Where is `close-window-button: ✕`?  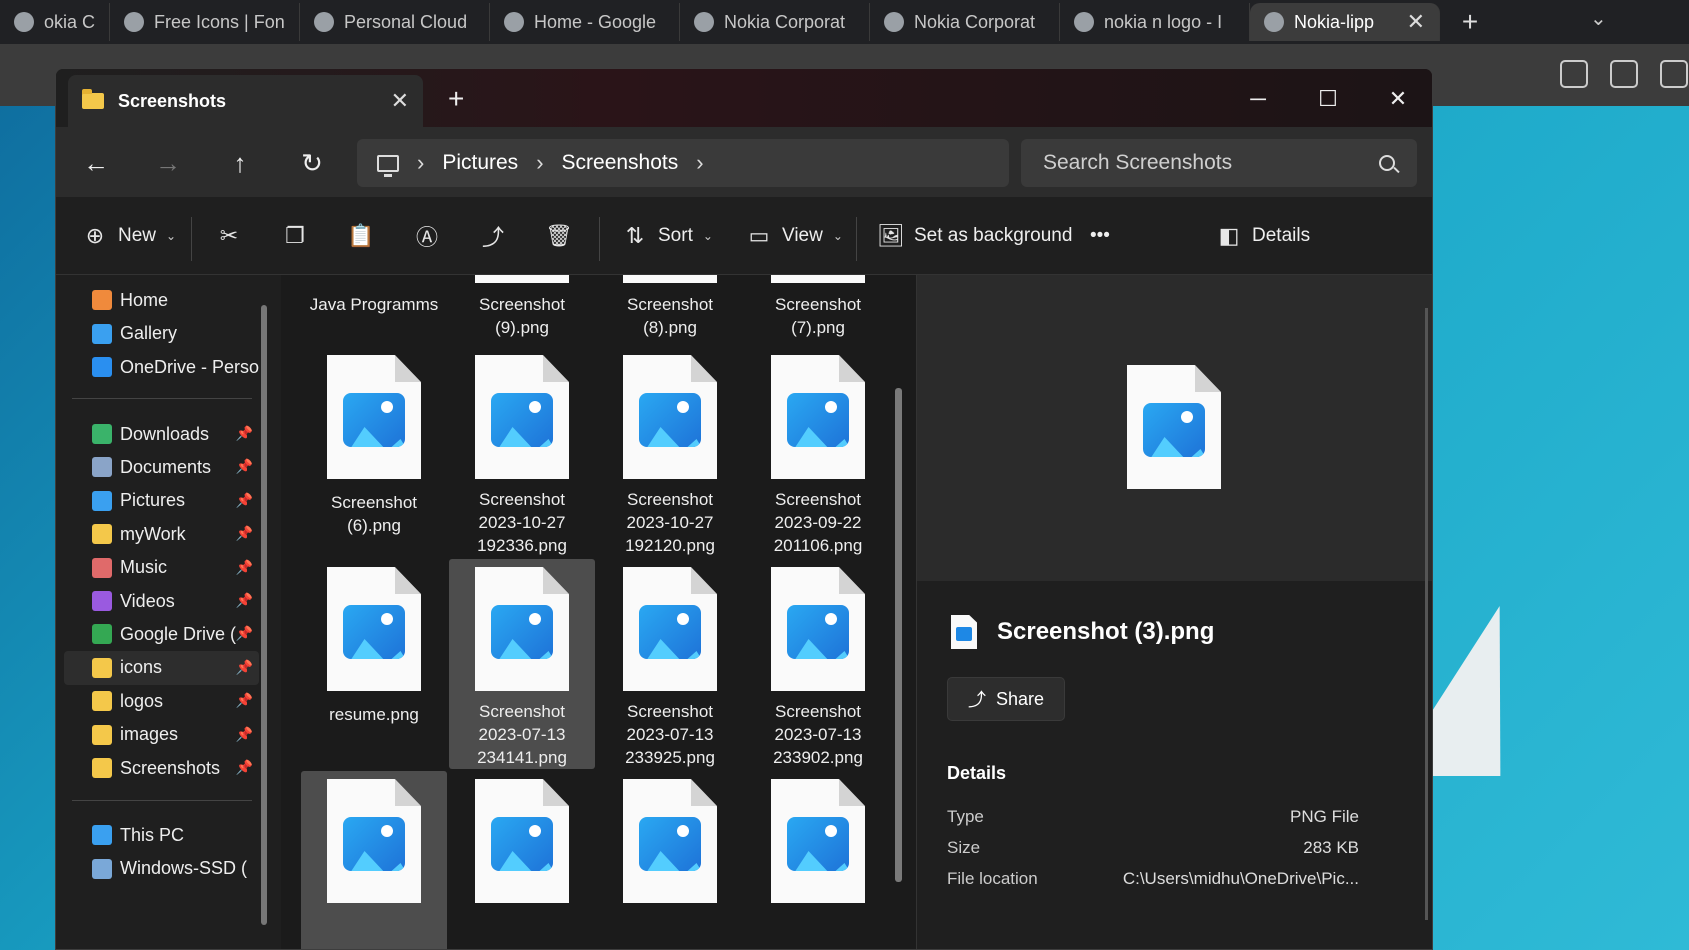
close-window-button: ✕ is located at coordinates (1398, 99).